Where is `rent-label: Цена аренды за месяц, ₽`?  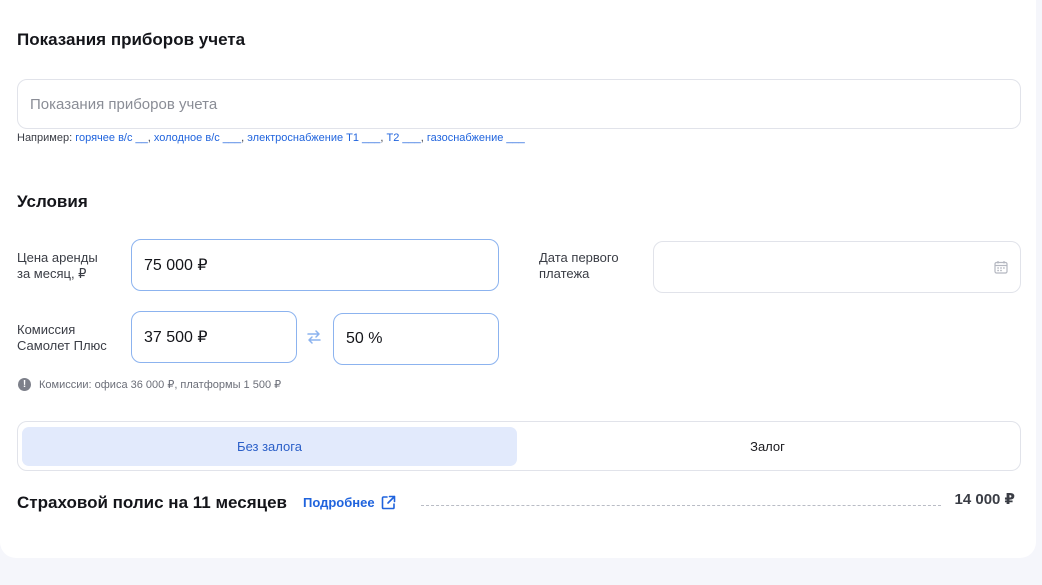 rent-label: Цена аренды за месяц, ₽ is located at coordinates (57, 266).